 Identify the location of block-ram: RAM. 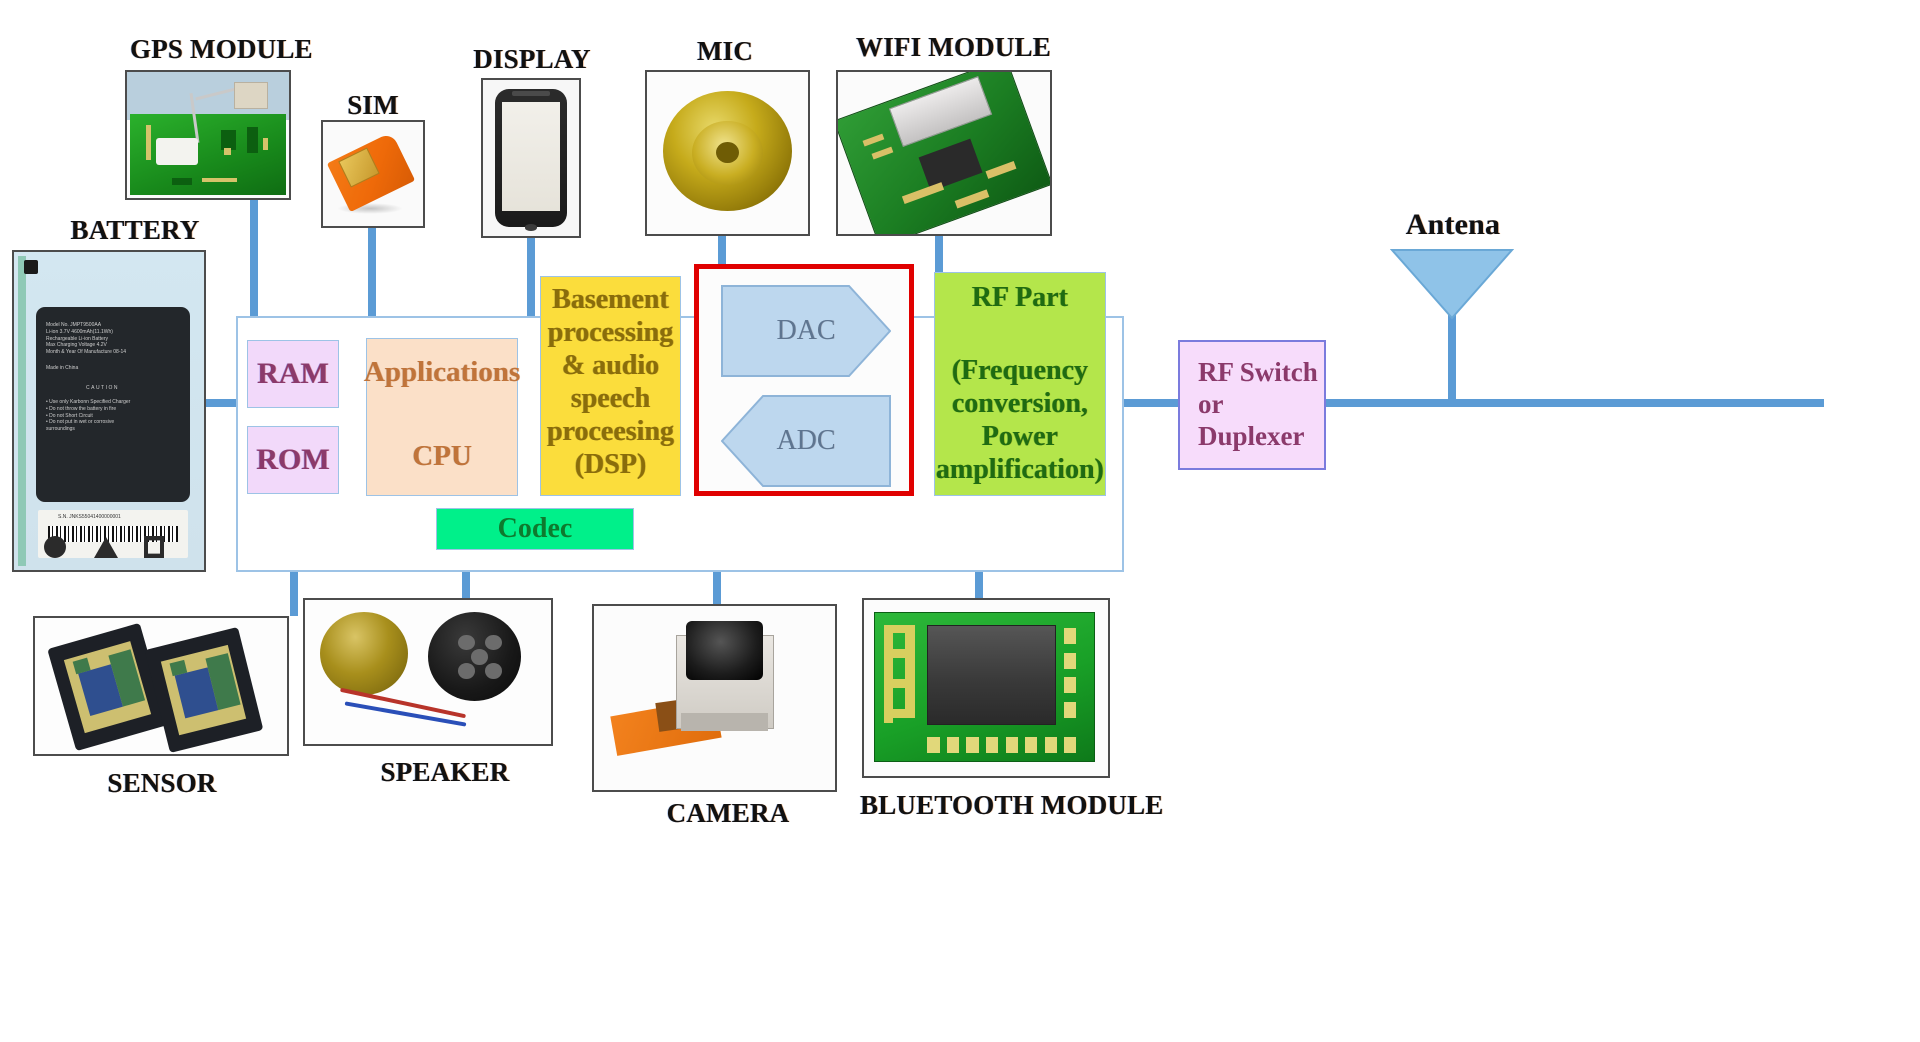
(293, 374).